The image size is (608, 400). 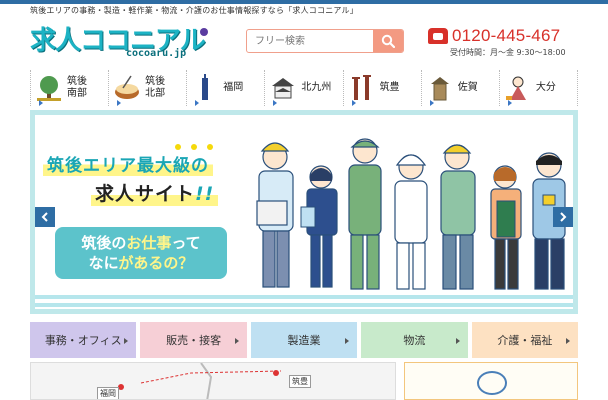 What do you see at coordinates (205, 194) in the screenshot?
I see `hero-headline-2-accent: !!` at bounding box center [205, 194].